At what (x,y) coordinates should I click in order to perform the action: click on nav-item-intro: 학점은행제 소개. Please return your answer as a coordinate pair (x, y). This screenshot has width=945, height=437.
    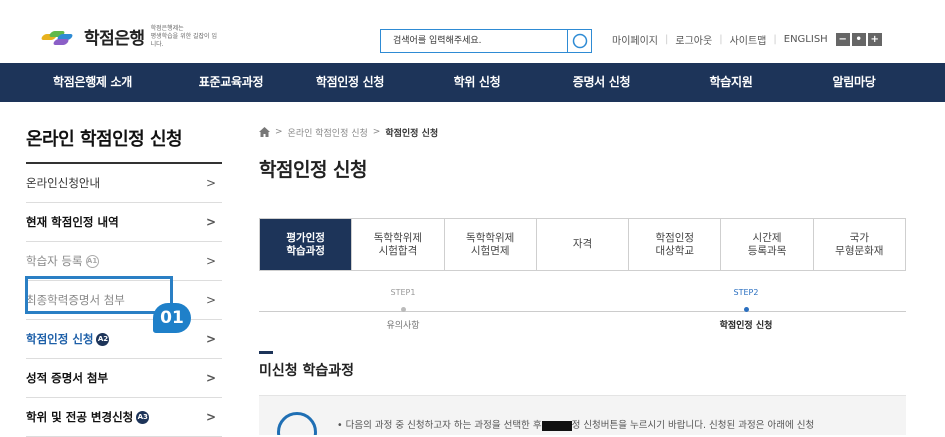
    Looking at the image, I should click on (92, 82).